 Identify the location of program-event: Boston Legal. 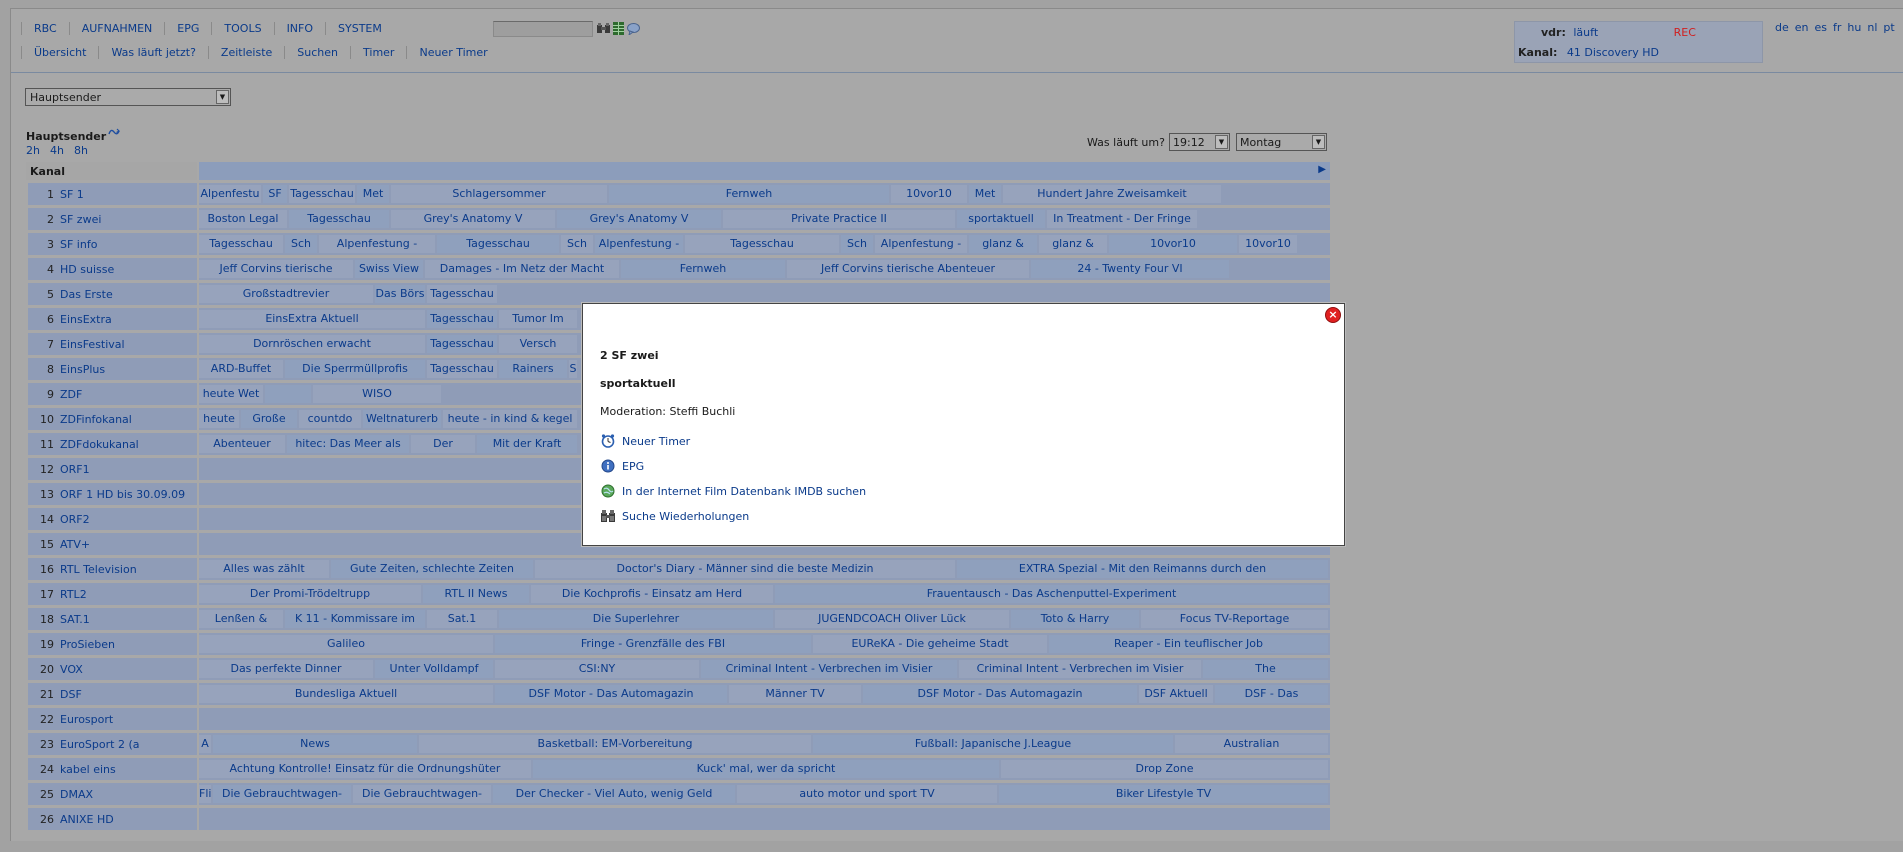
(243, 219).